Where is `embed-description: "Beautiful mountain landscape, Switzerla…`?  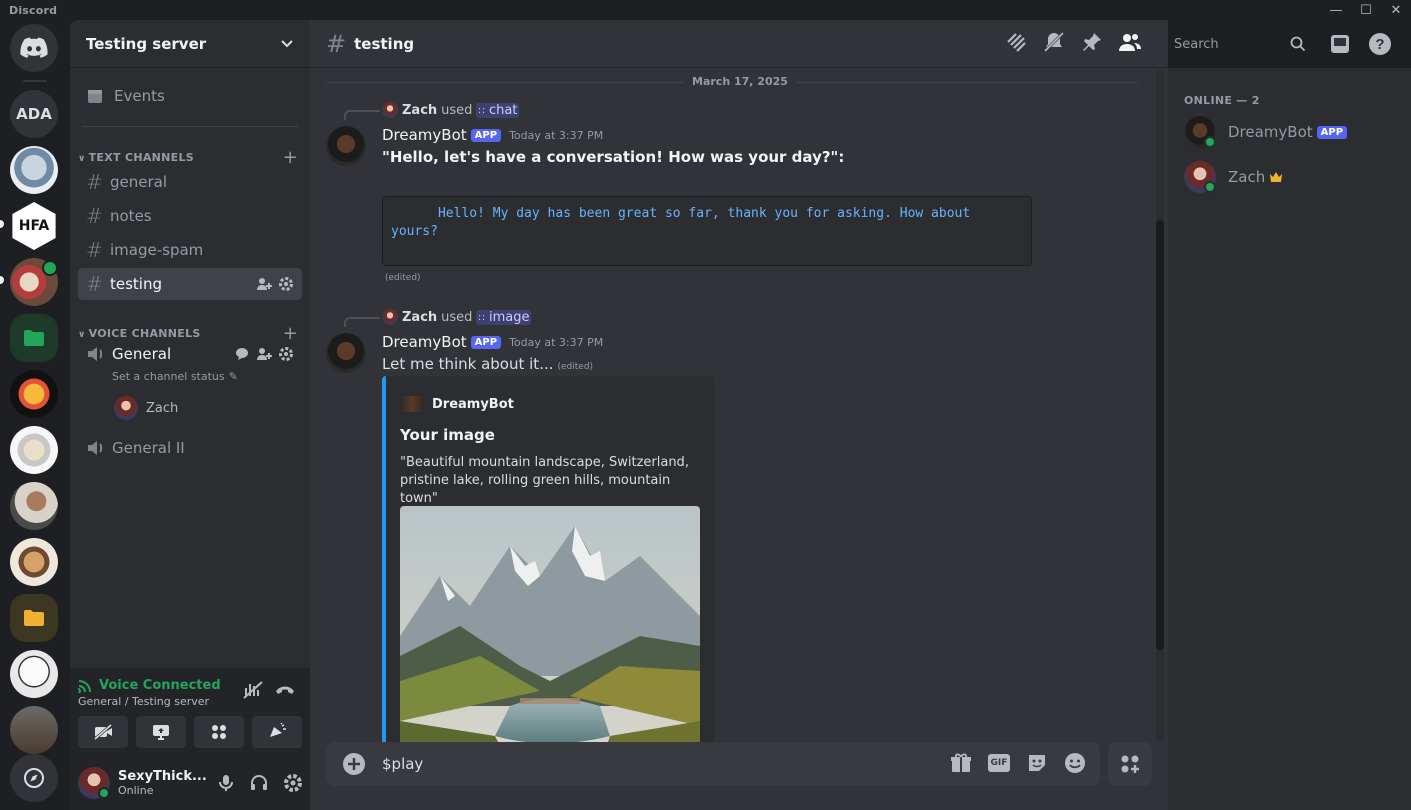 embed-description: "Beautiful mountain landscape, Switzerla… is located at coordinates (544, 480).